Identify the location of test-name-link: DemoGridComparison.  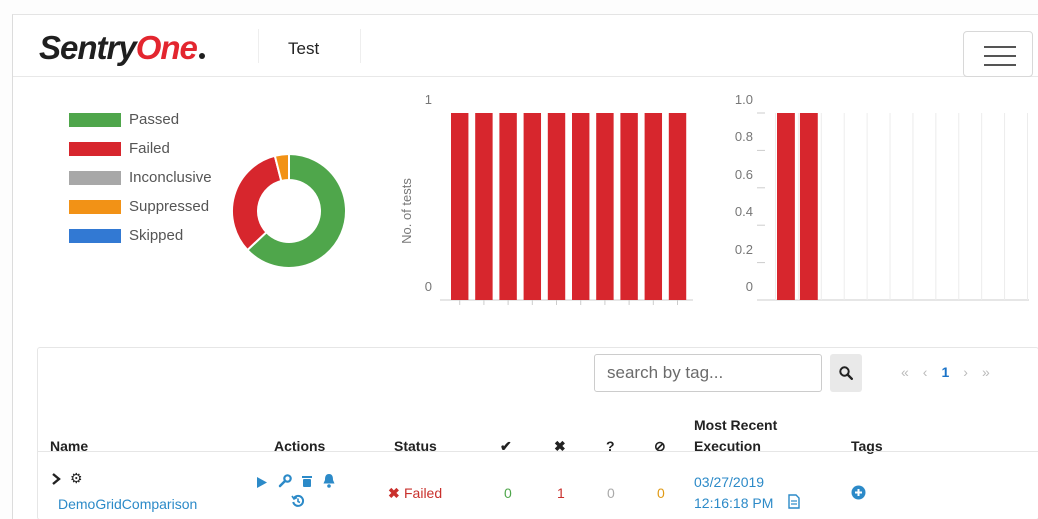
(127, 504).